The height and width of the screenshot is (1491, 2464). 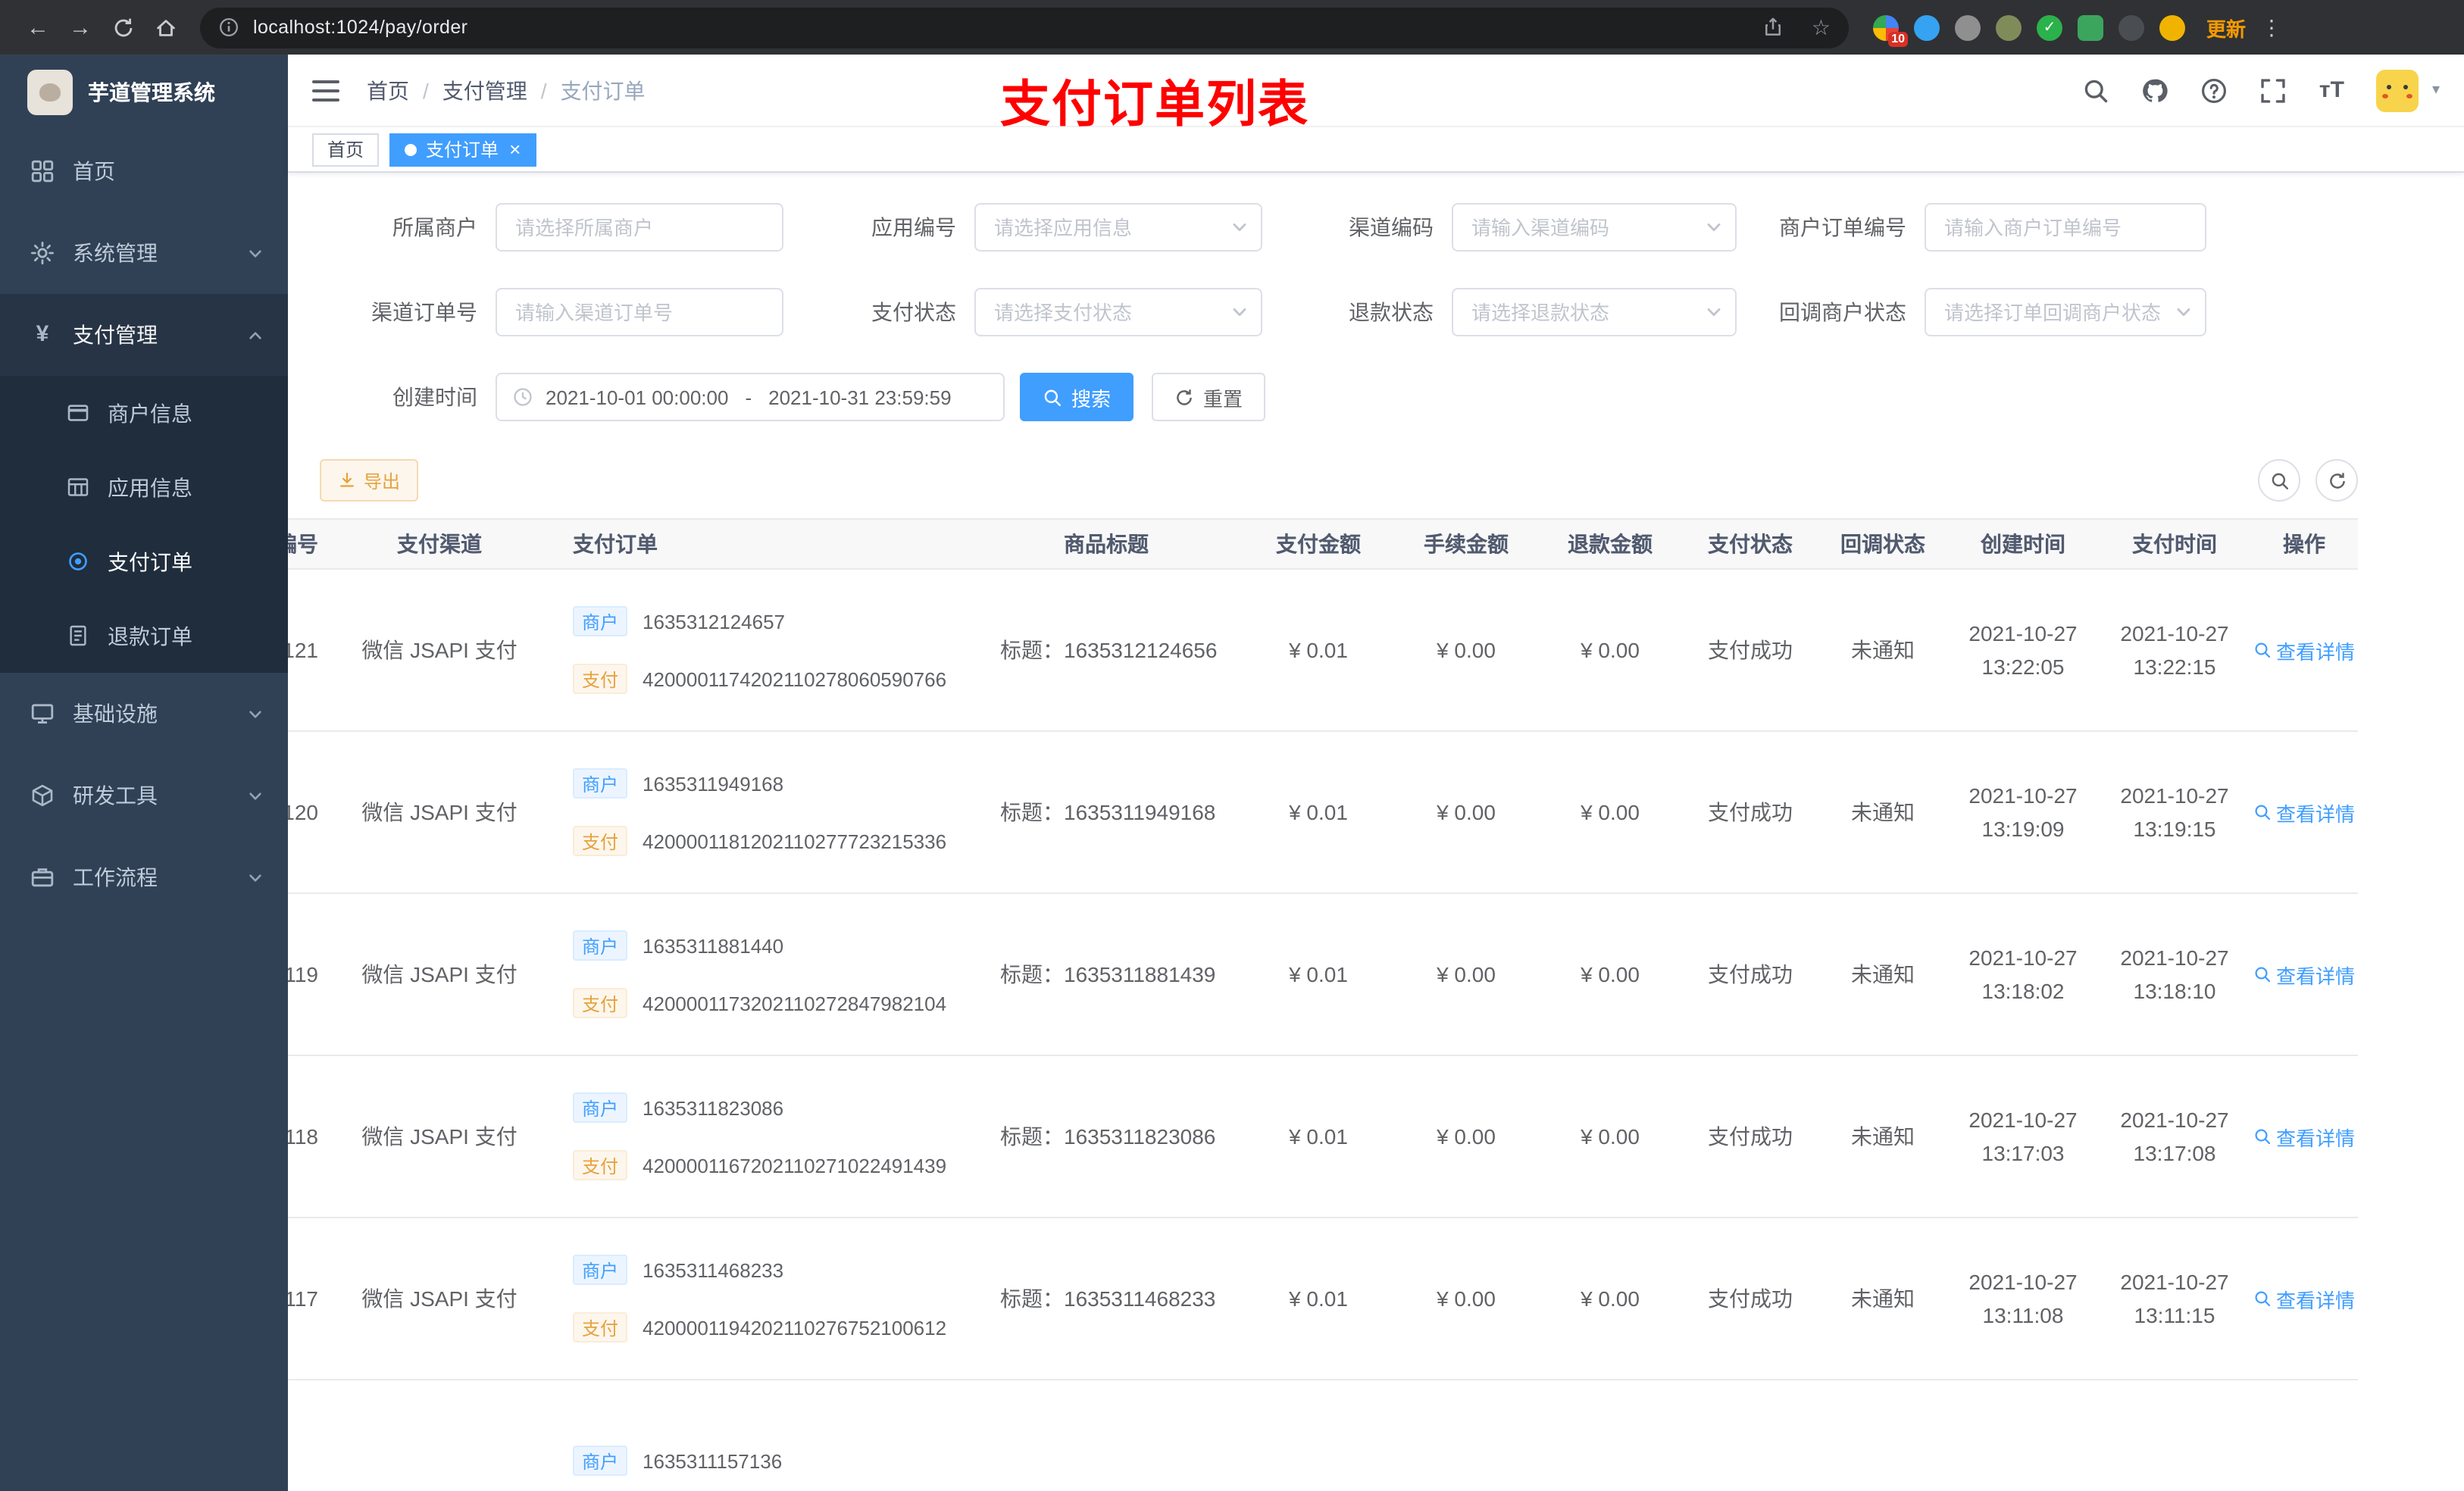 What do you see at coordinates (713, 1460) in the screenshot?
I see `merchant-order-no: 1635311157136` at bounding box center [713, 1460].